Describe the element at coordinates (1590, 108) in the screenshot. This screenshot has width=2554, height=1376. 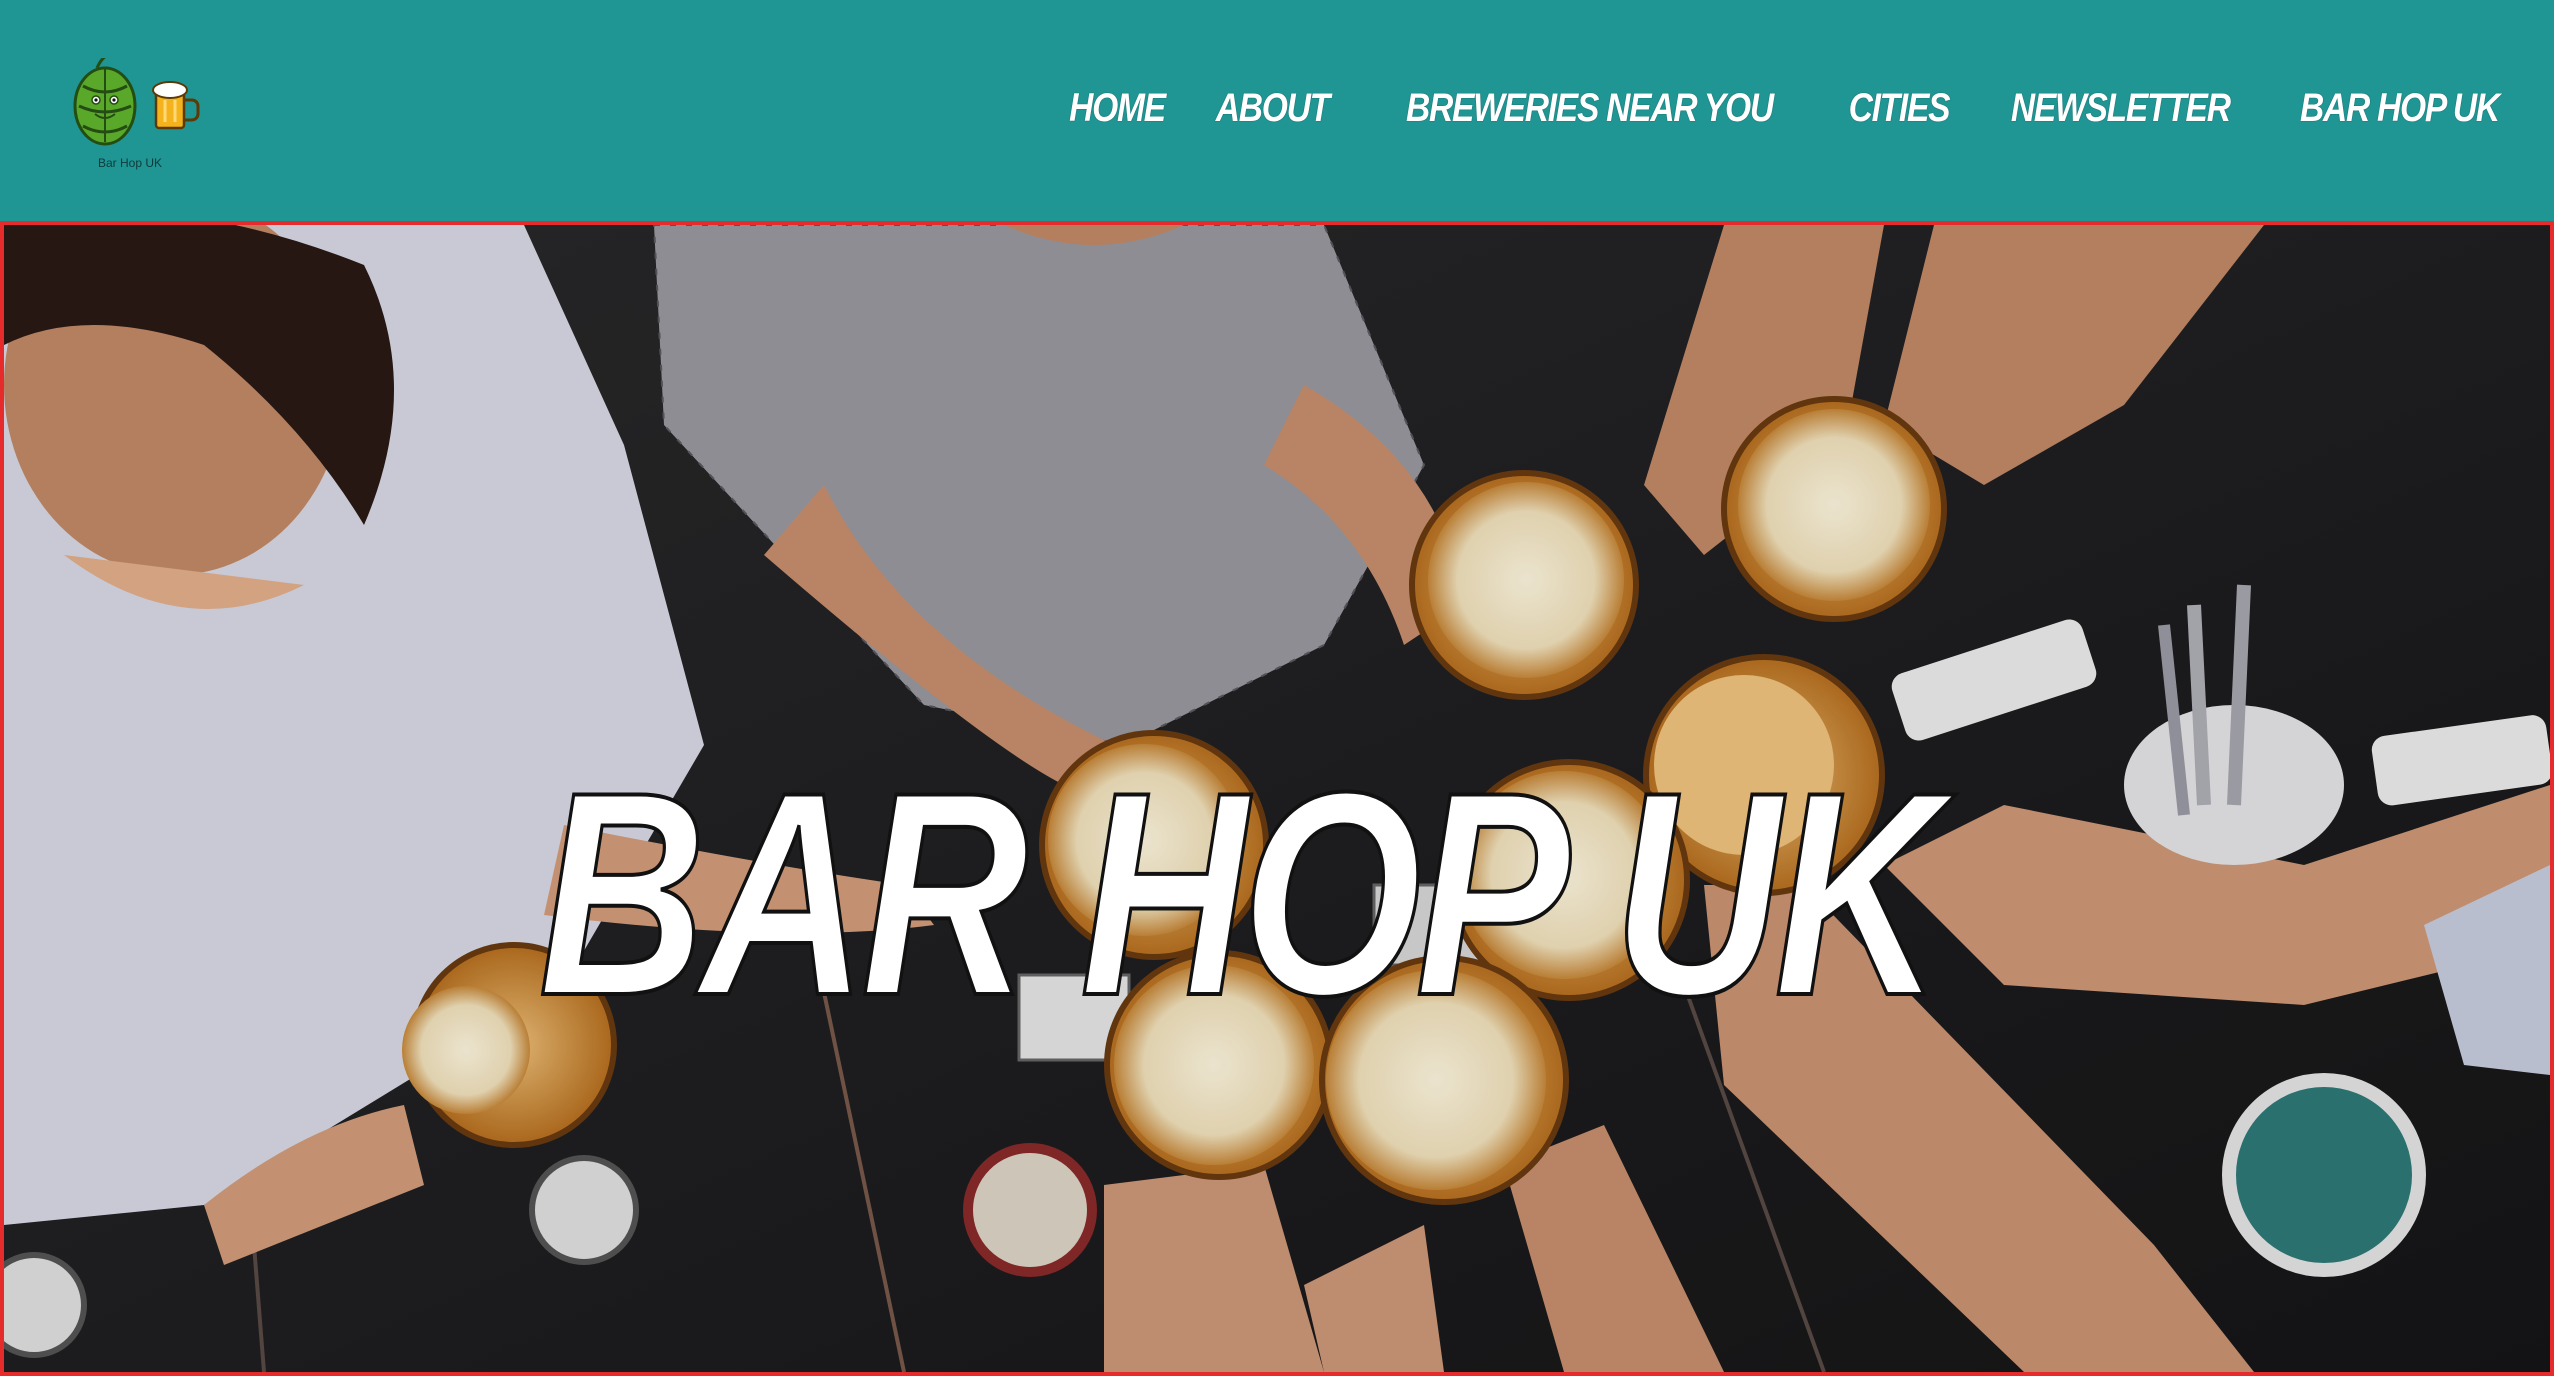
I see `nav-item-breweries-near-you: Breweries Near You` at that location.